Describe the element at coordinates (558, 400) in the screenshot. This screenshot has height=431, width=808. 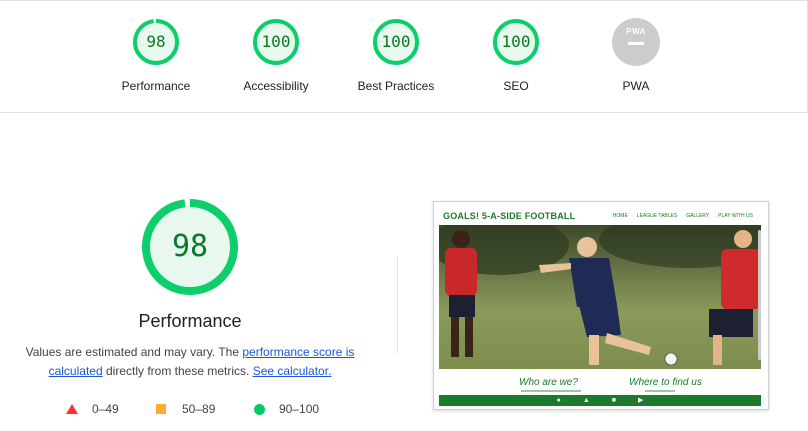
I see `facebook-icon: ●` at that location.